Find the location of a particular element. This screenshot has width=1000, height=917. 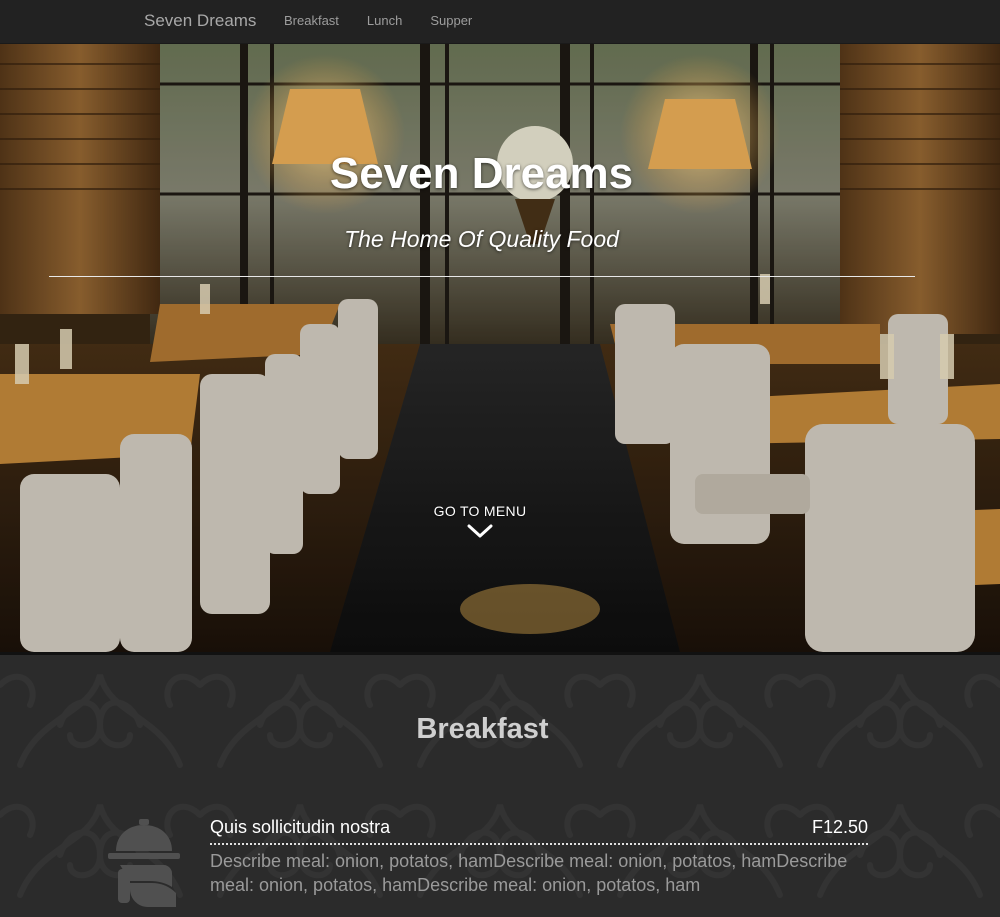

brand-link: Seven Dreams is located at coordinates (200, 21).